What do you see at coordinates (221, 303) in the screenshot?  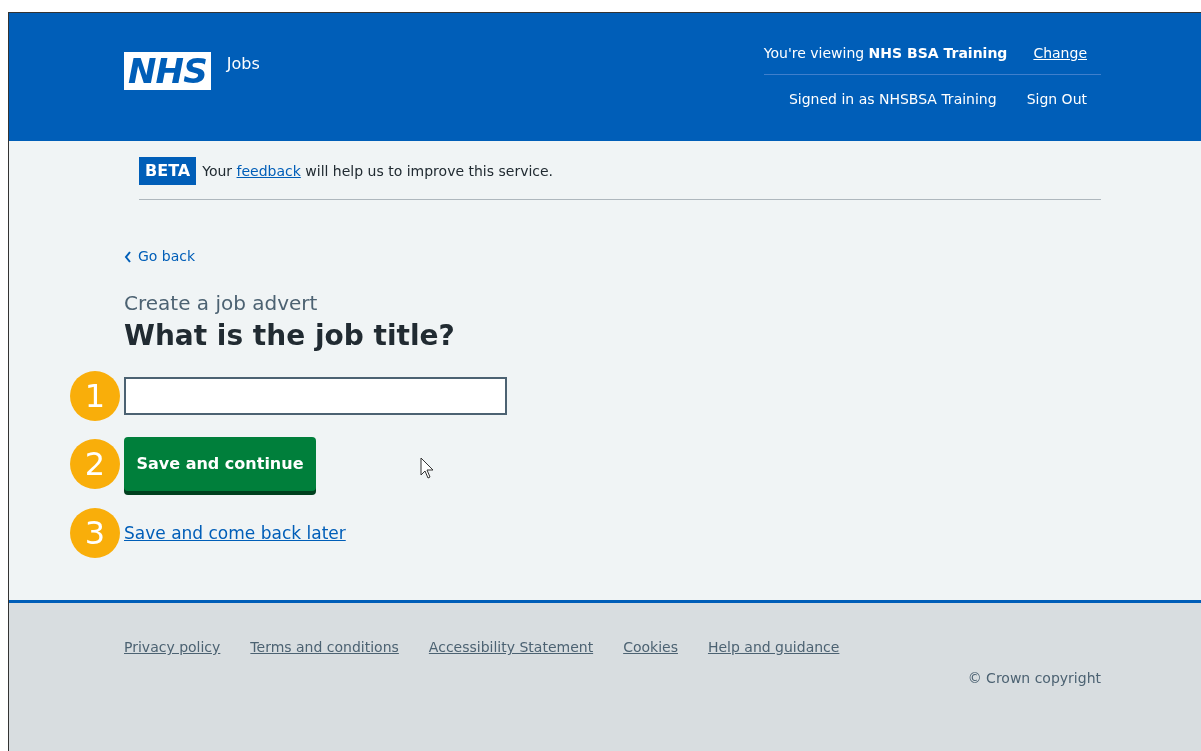 I see `page-caption: Create a job advert` at bounding box center [221, 303].